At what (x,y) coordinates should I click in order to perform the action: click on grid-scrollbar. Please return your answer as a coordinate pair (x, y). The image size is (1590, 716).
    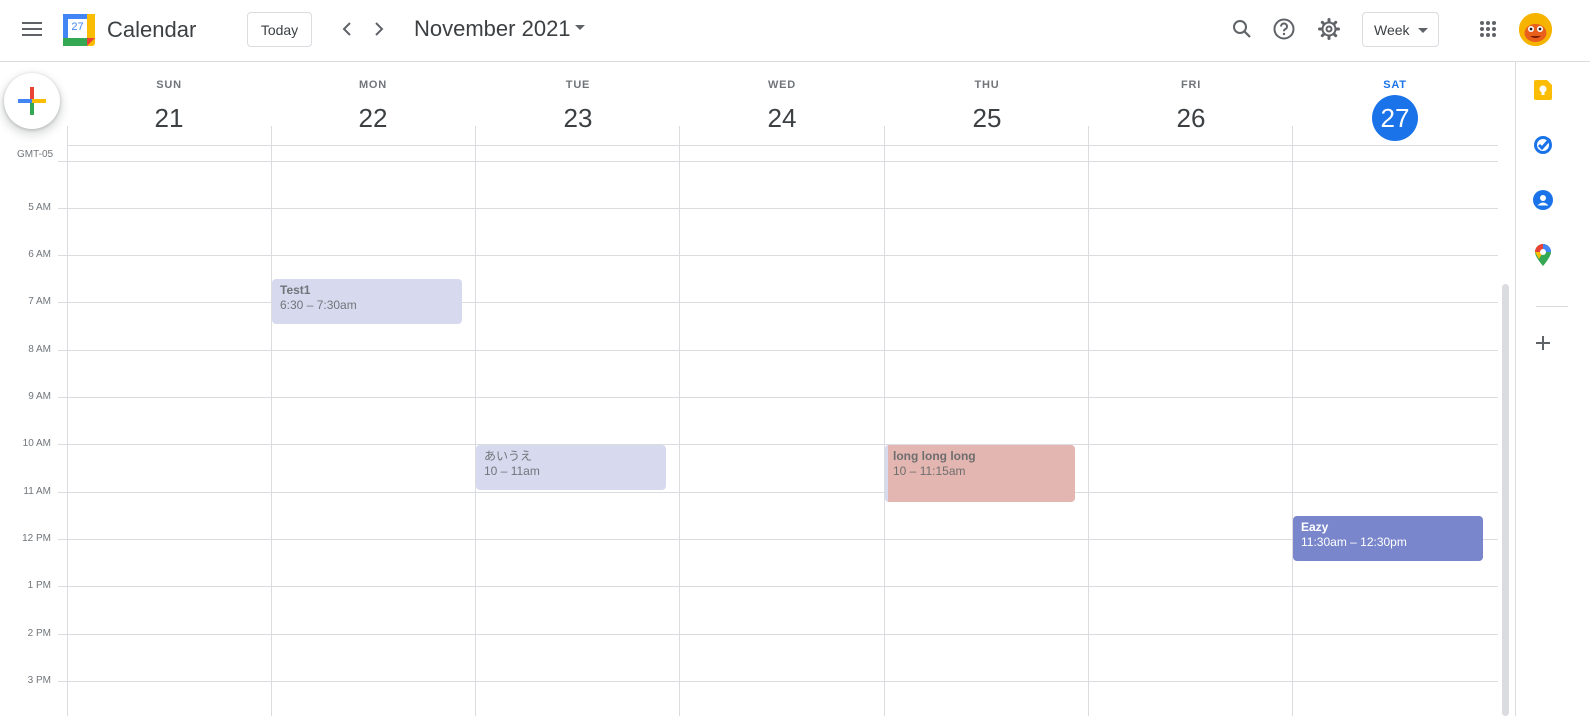
    Looking at the image, I should click on (1505, 500).